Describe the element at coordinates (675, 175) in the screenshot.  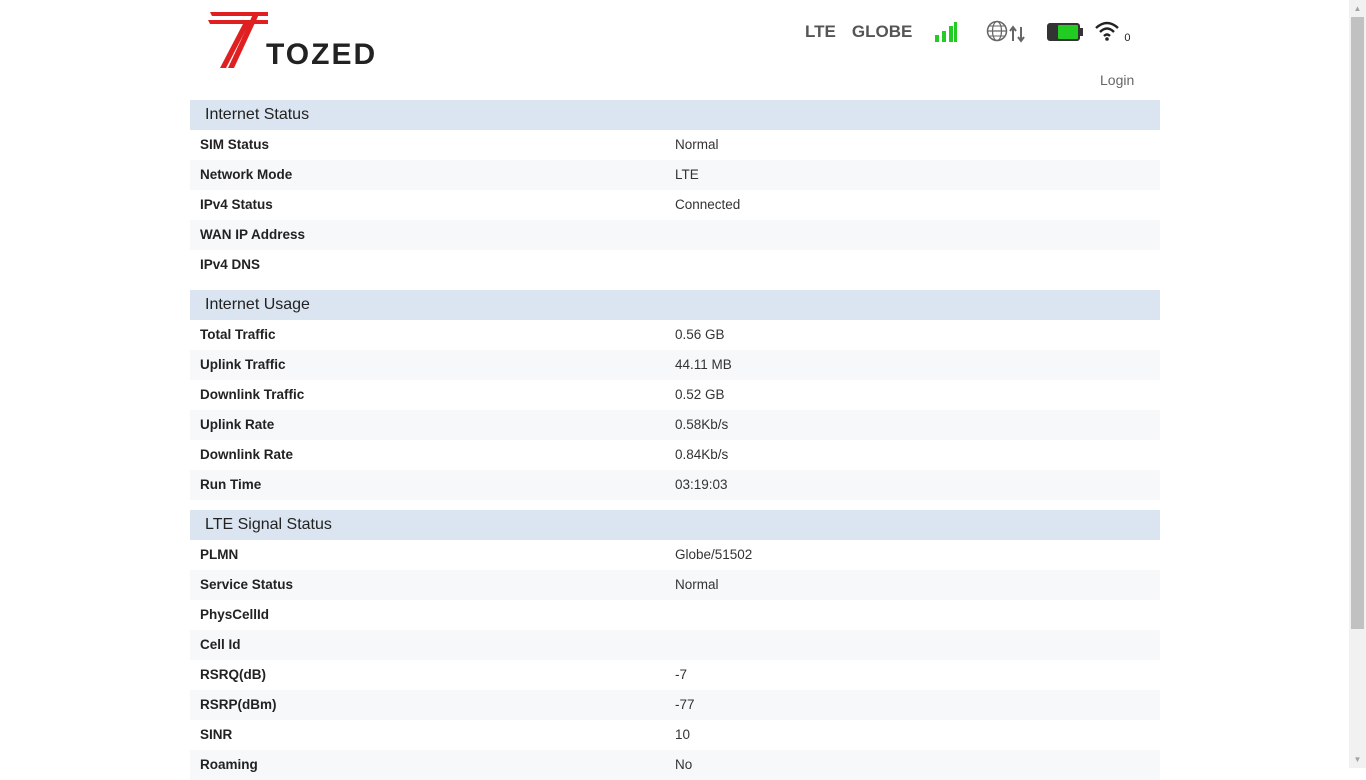
I see `table-row: Network Mode LTE` at that location.